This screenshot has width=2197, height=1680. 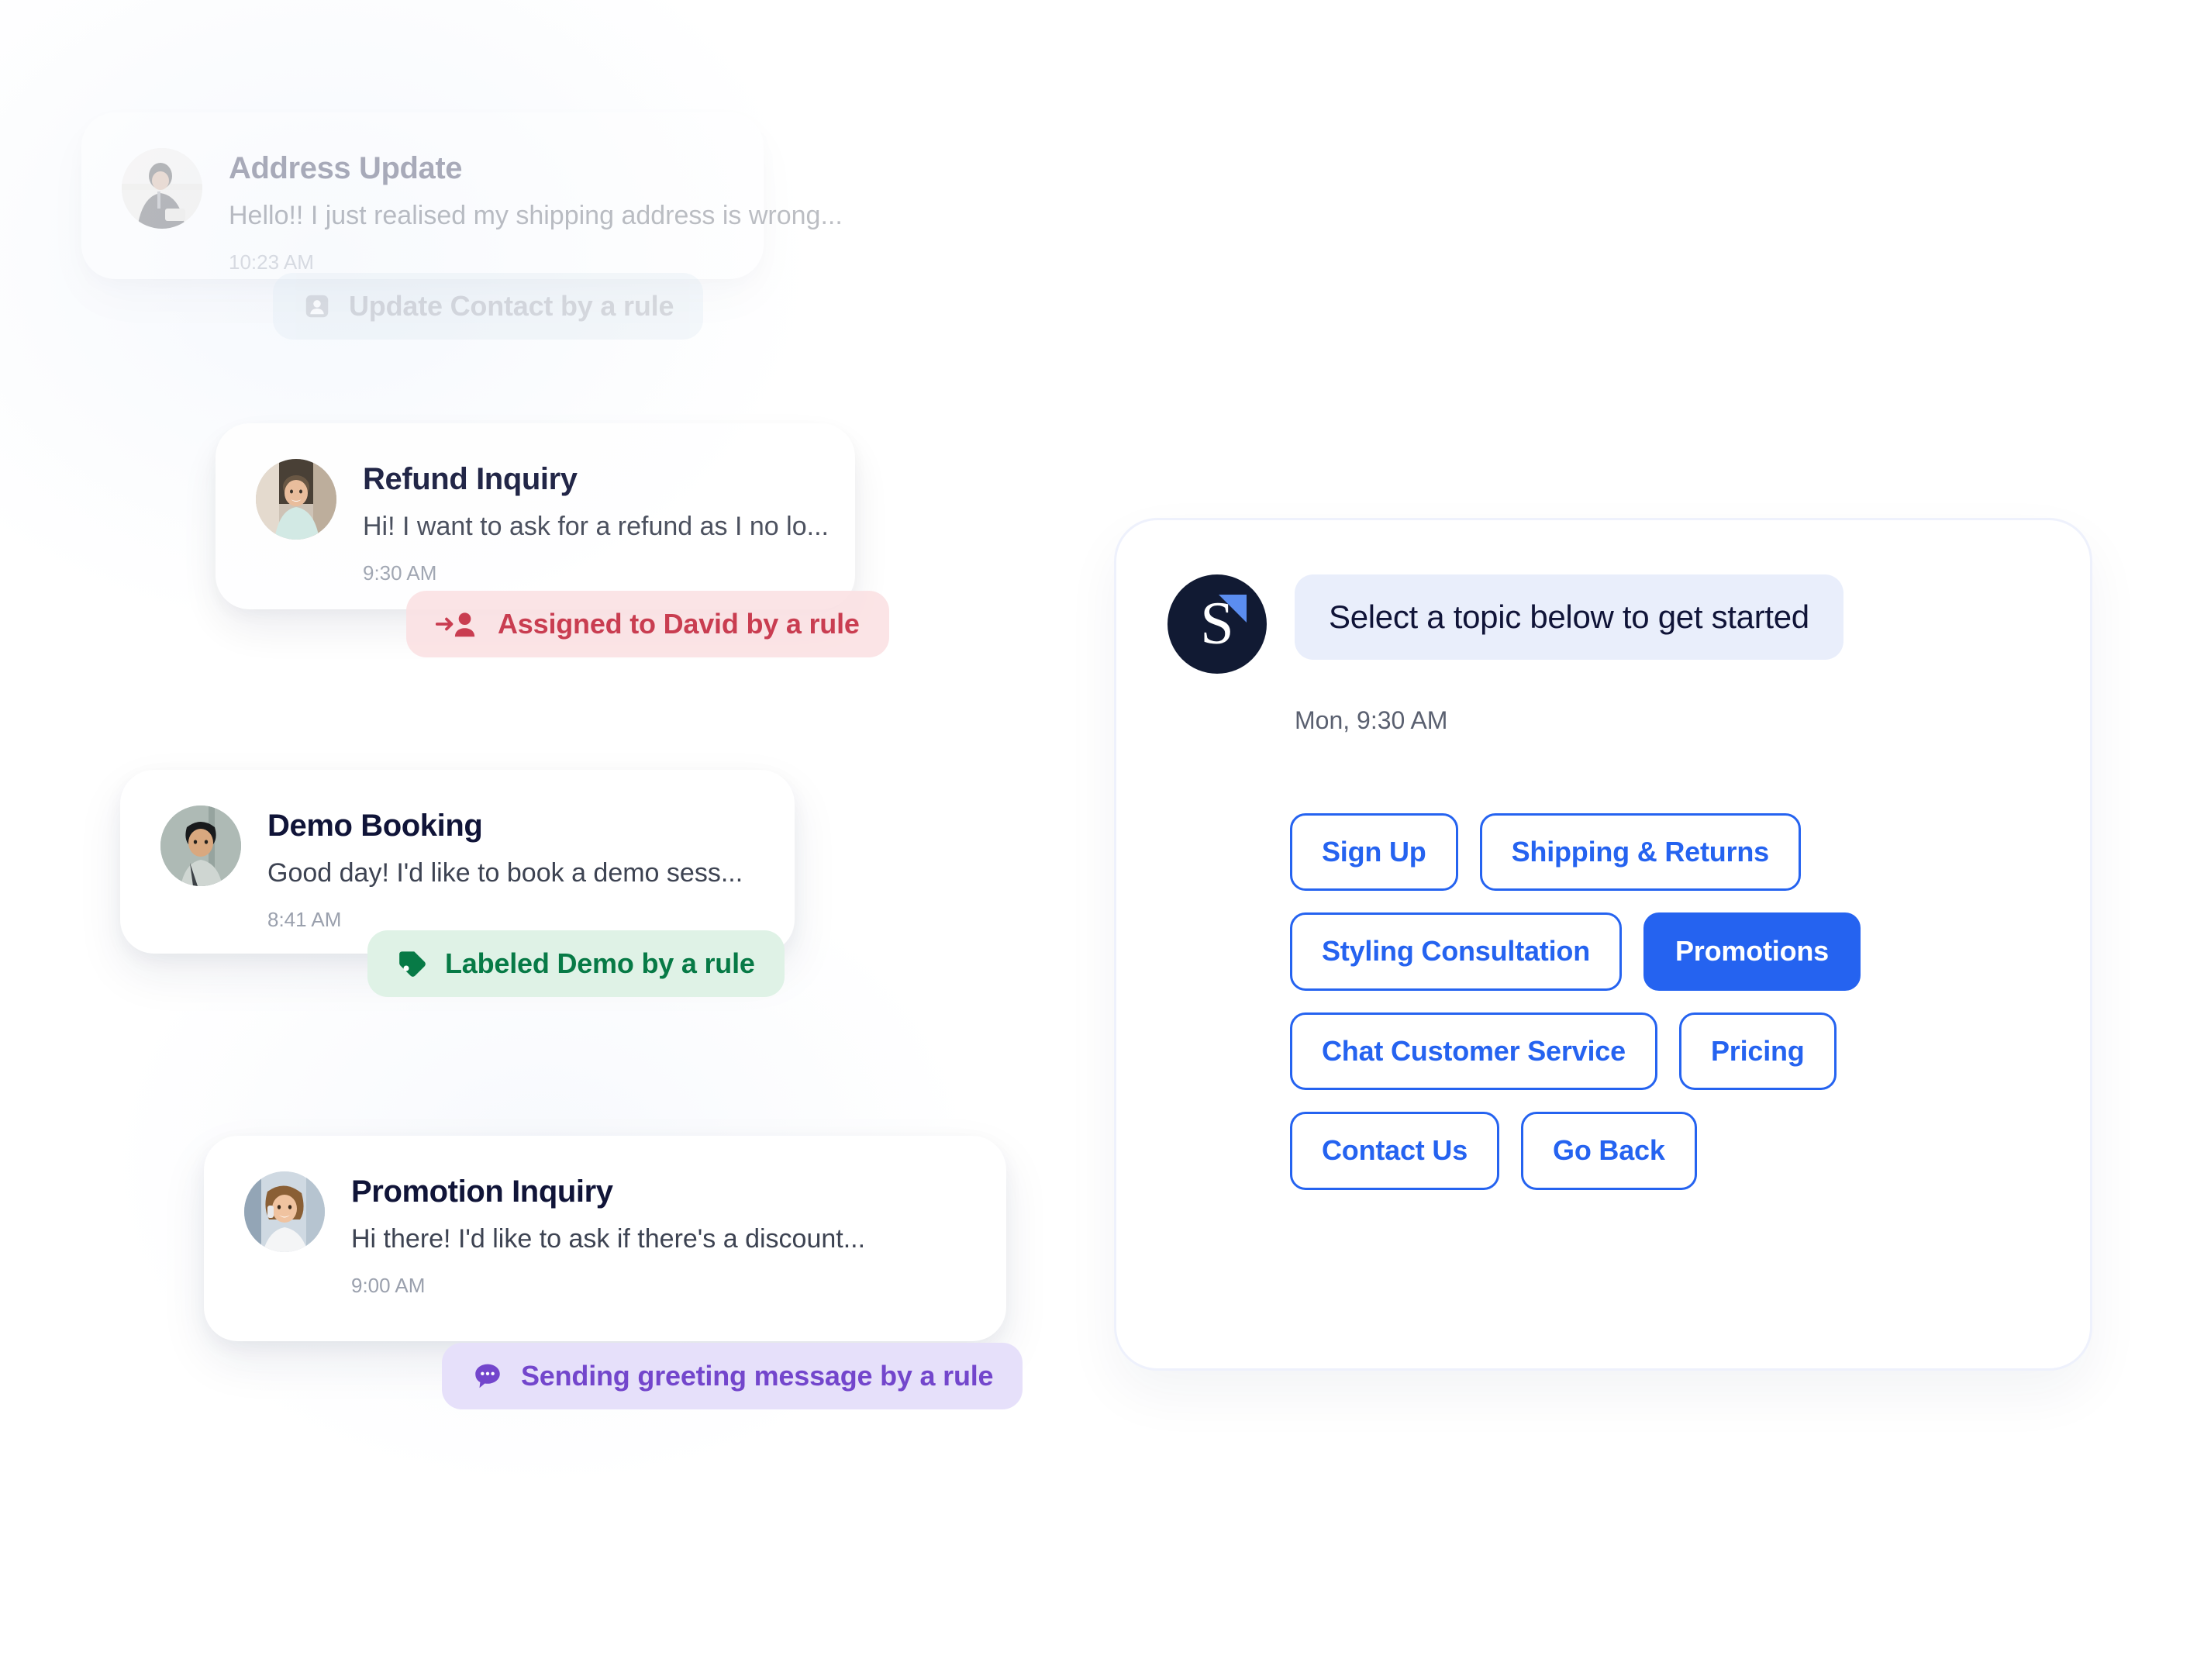 What do you see at coordinates (346, 168) in the screenshot?
I see `conversation-title: Address Update` at bounding box center [346, 168].